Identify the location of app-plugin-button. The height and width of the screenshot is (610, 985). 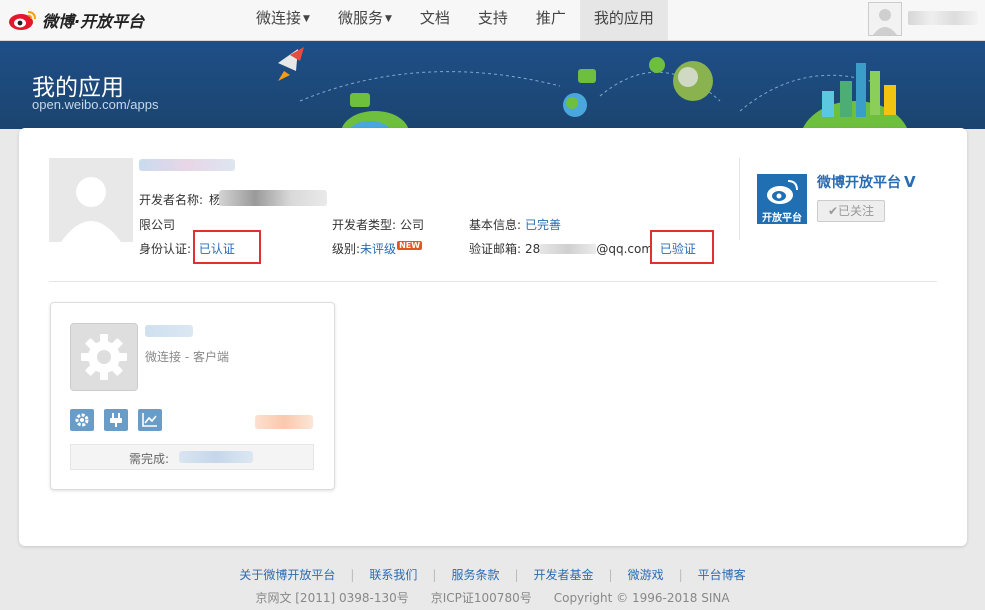
(116, 420).